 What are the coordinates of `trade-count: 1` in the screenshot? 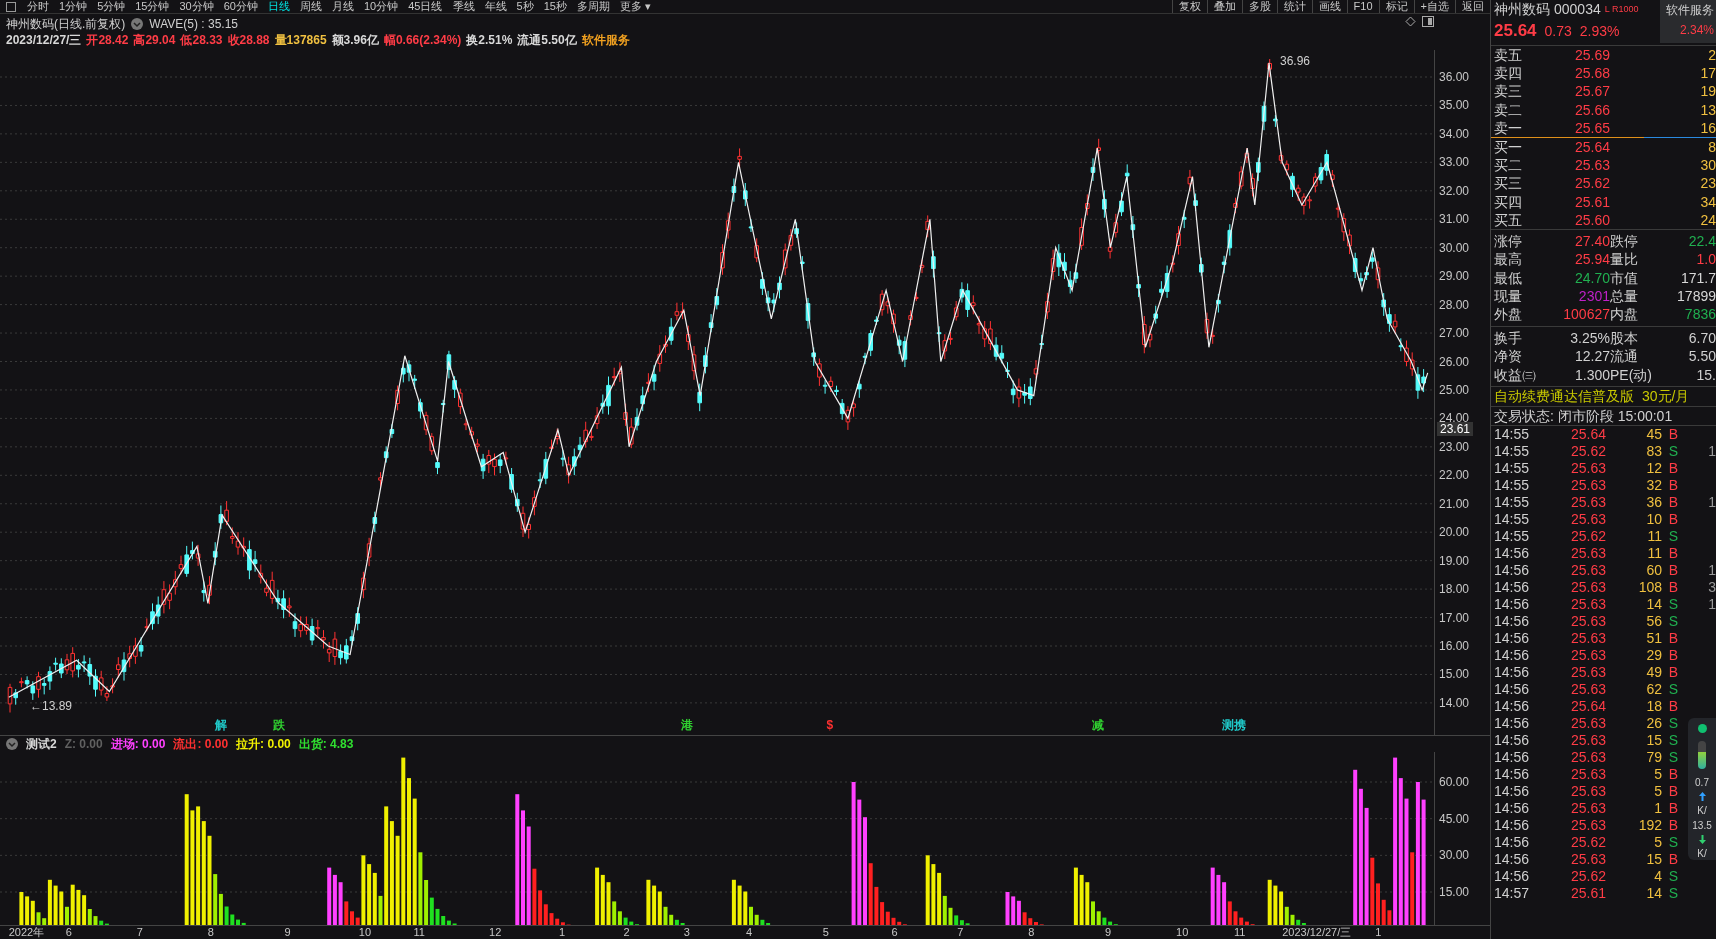 It's located at (1711, 502).